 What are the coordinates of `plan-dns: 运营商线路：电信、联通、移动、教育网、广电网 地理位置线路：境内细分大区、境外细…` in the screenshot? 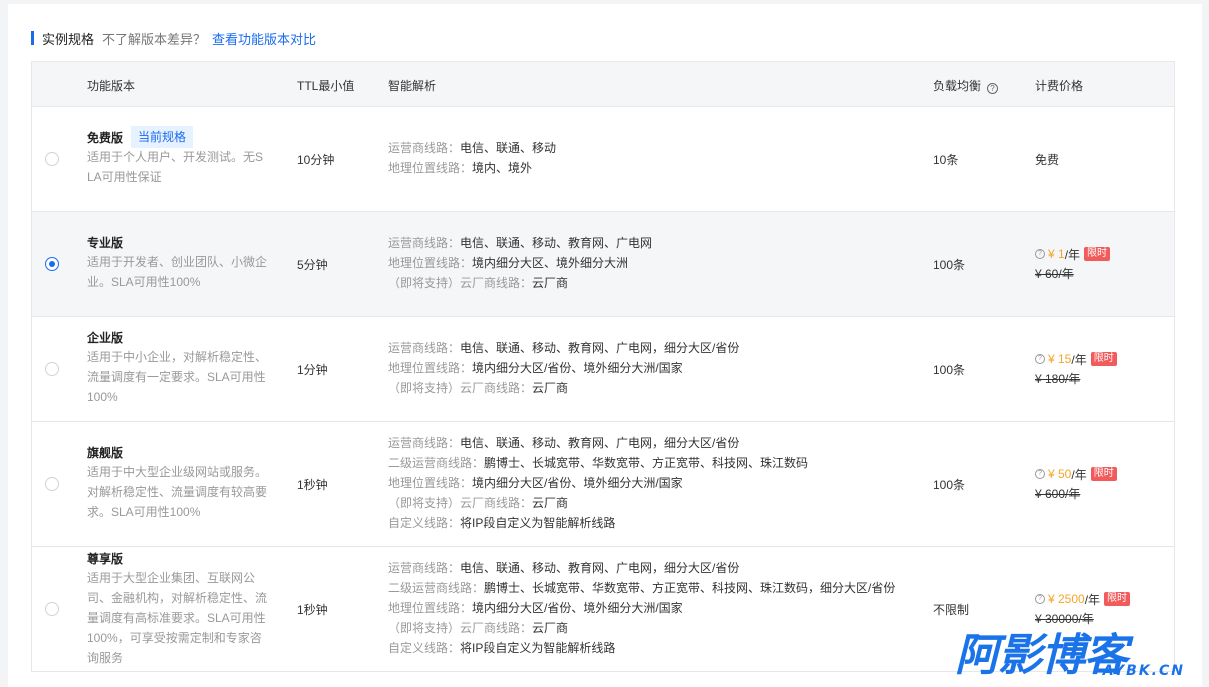 It's located at (520, 263).